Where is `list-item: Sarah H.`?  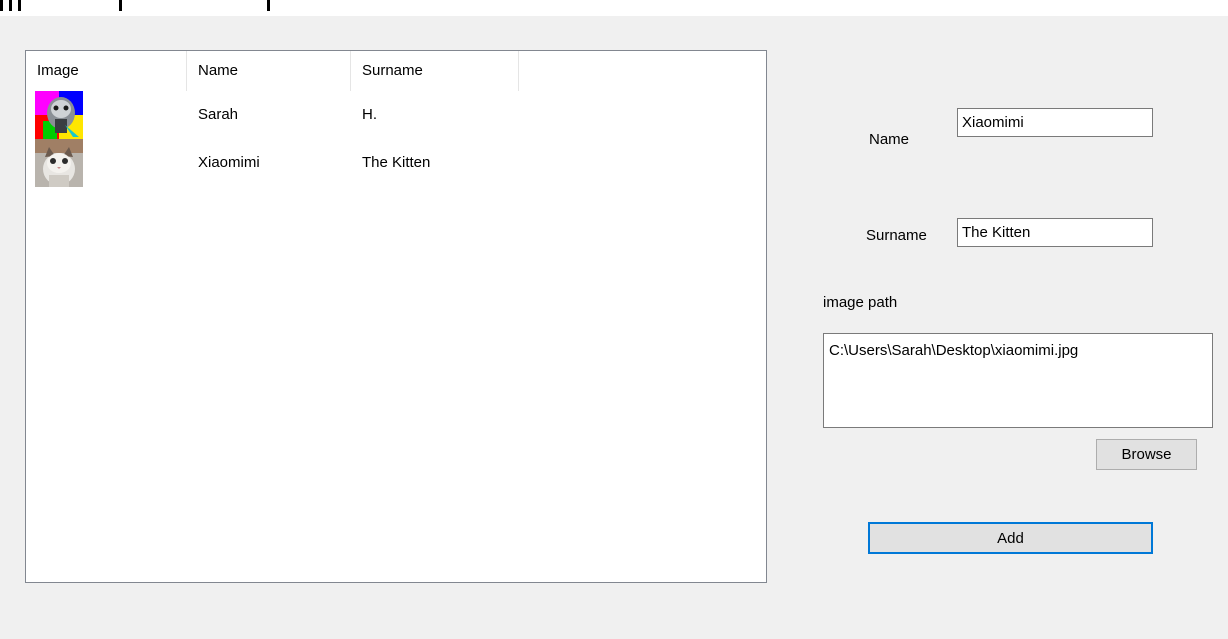 list-item: Sarah H. is located at coordinates (396, 115).